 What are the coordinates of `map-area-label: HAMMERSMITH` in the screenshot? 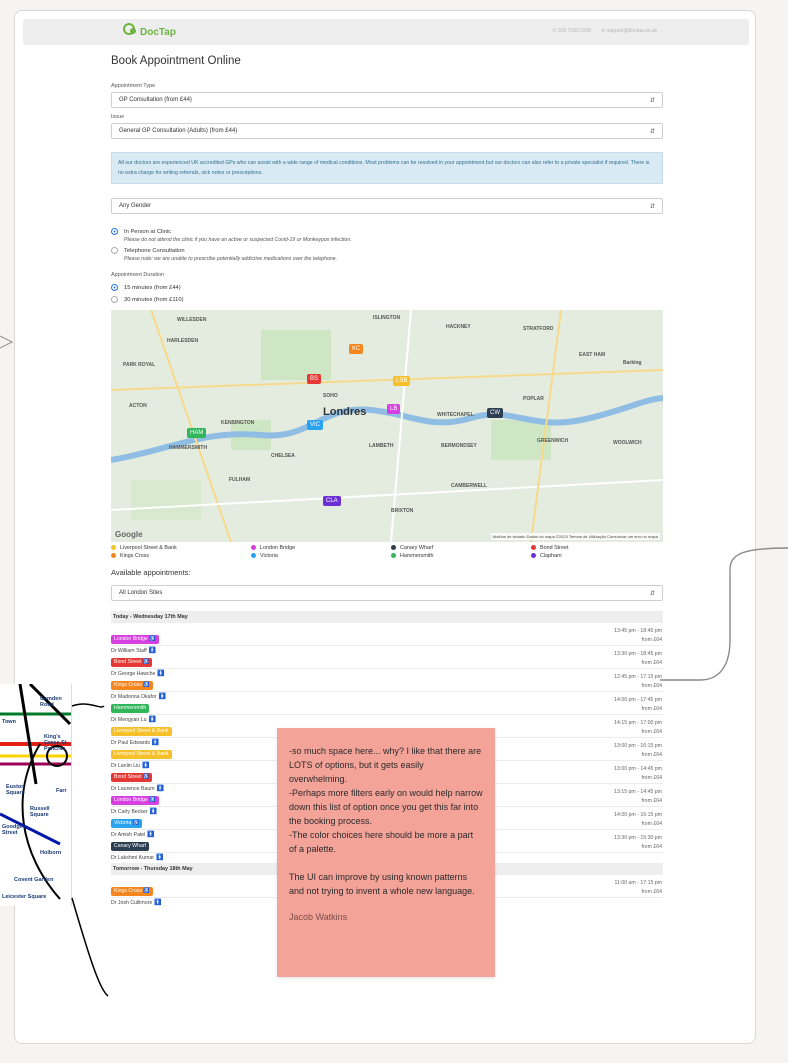 It's located at (188, 448).